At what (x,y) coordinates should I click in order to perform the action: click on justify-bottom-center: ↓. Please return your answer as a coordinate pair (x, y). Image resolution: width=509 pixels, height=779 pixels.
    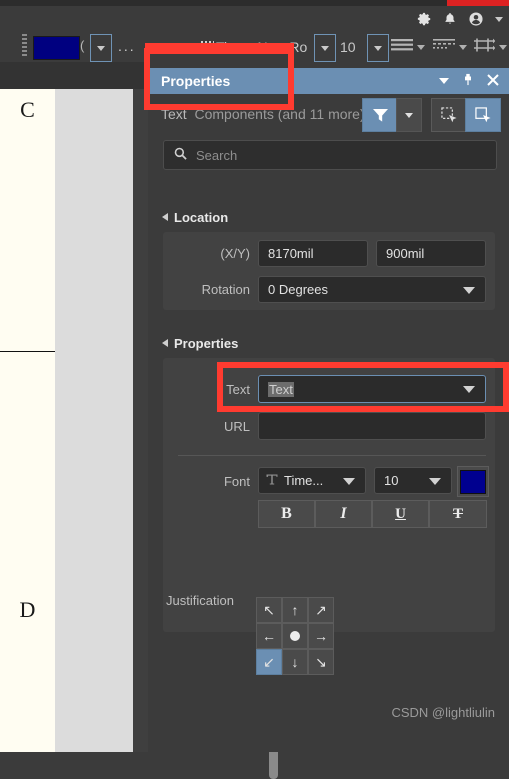
    Looking at the image, I should click on (295, 662).